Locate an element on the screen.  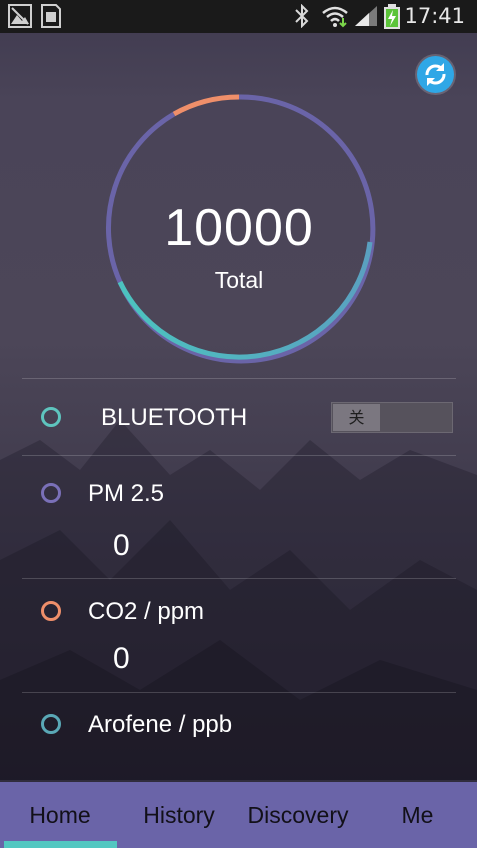
tab-me: Me is located at coordinates (417, 815).